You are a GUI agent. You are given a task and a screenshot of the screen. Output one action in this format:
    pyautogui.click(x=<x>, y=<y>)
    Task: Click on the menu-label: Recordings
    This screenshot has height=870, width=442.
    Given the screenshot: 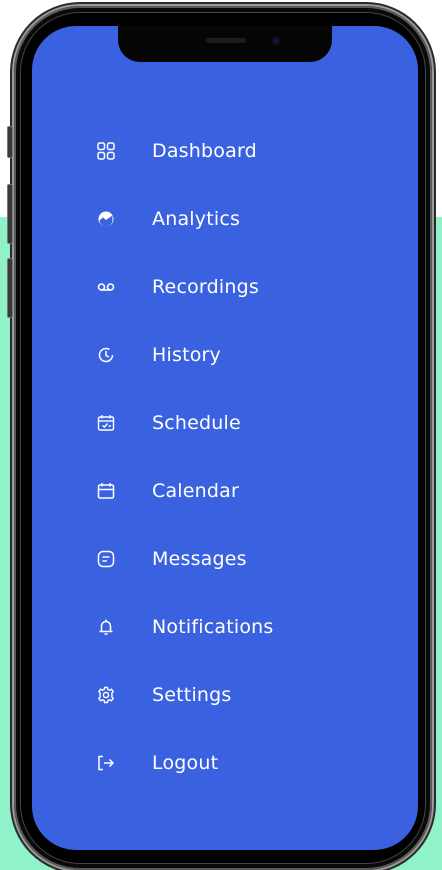 What is the action you would take?
    pyautogui.click(x=205, y=287)
    